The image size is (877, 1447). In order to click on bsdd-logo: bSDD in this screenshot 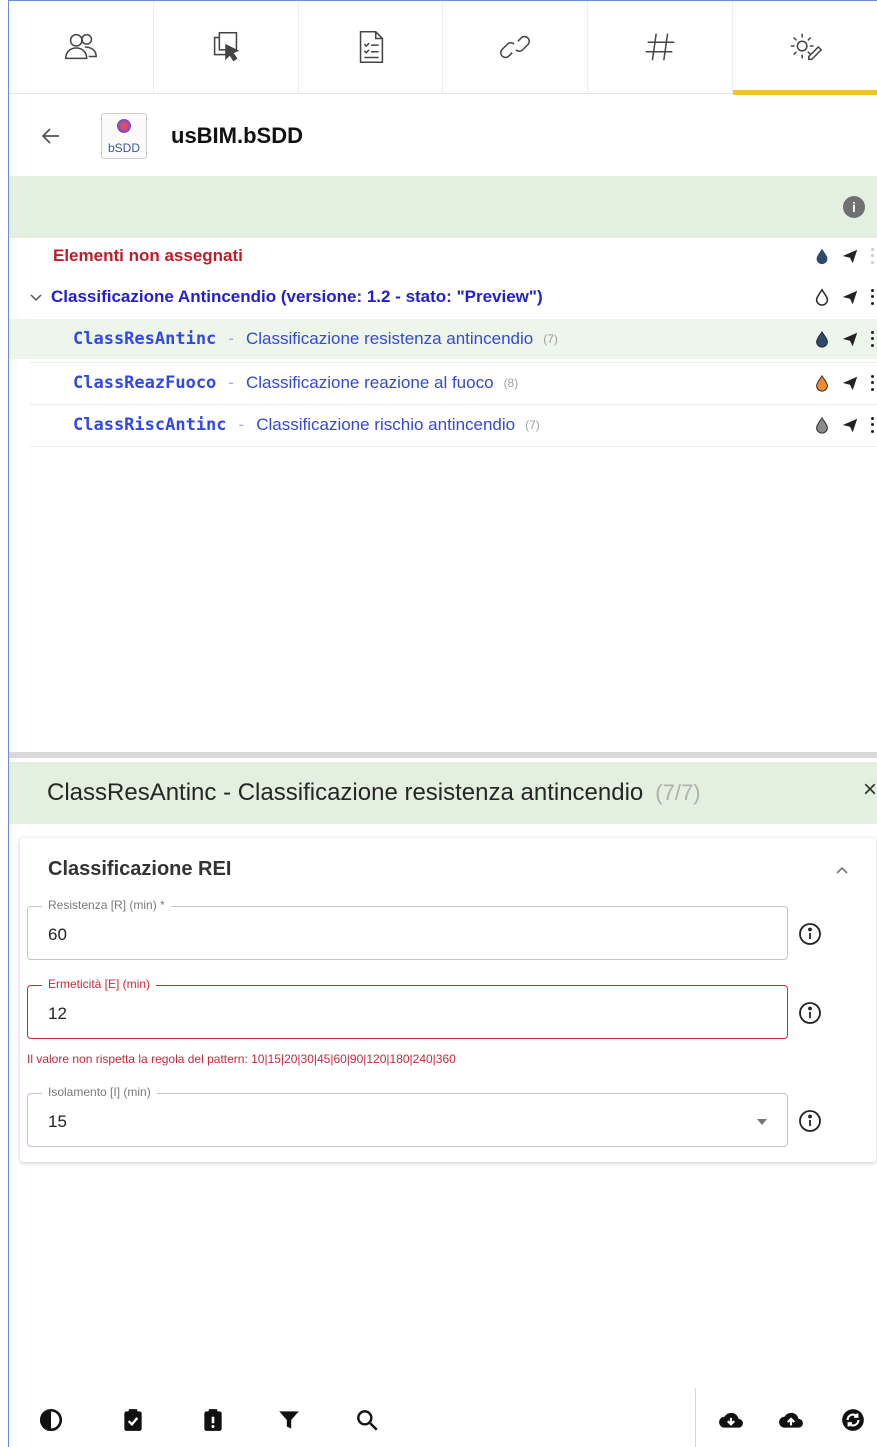, I will do `click(124, 136)`.